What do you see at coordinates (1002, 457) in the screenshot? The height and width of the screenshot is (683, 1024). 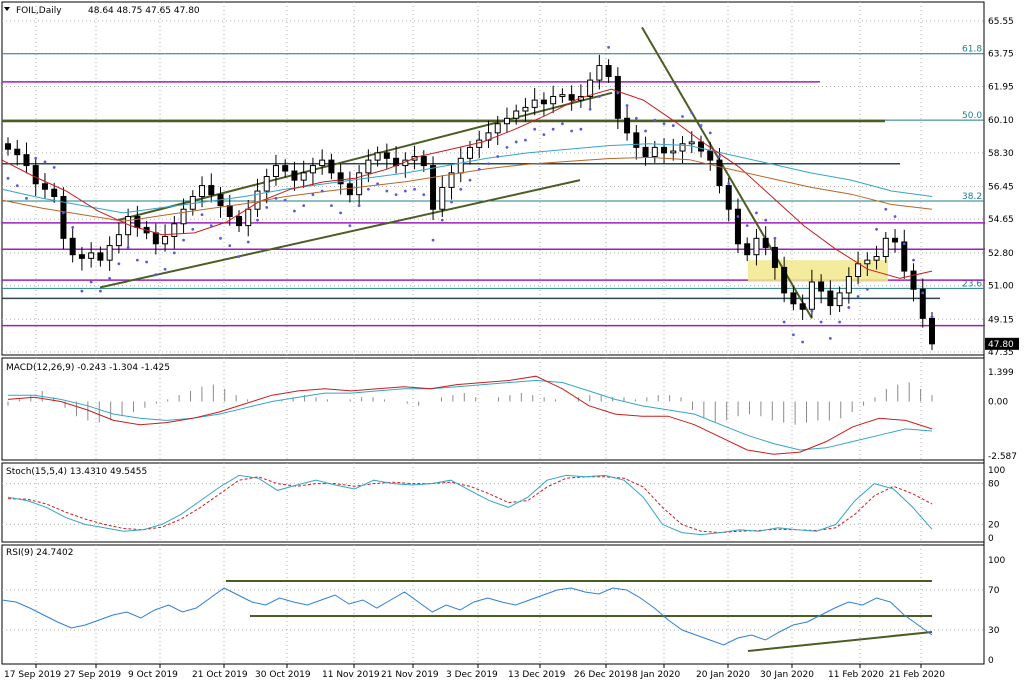 I see `macd-tick-label: -2.587` at bounding box center [1002, 457].